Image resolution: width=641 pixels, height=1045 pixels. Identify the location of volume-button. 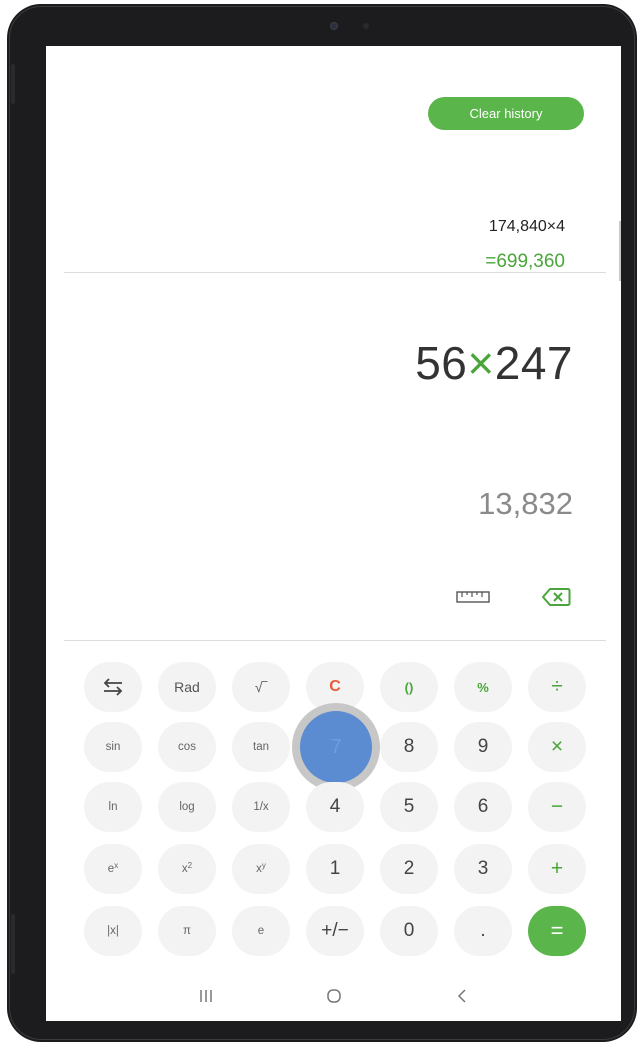
(13, 84).